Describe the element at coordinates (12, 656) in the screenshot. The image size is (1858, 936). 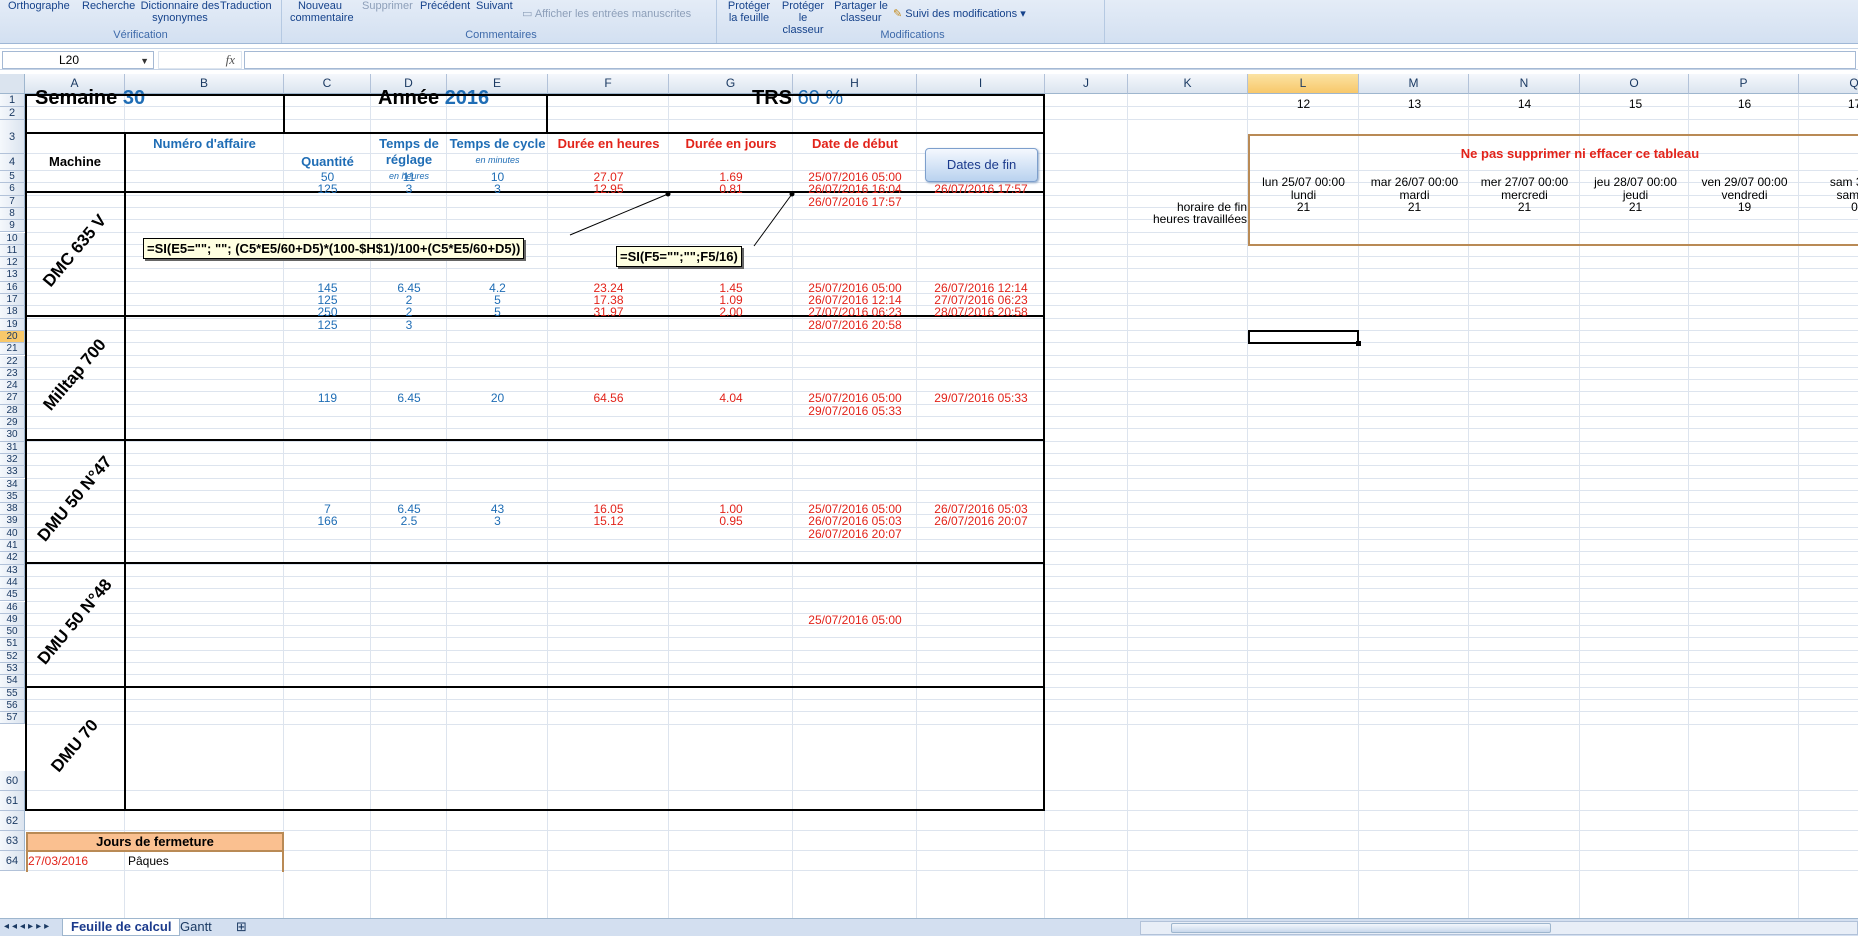
I see `row-header-52: 52` at that location.